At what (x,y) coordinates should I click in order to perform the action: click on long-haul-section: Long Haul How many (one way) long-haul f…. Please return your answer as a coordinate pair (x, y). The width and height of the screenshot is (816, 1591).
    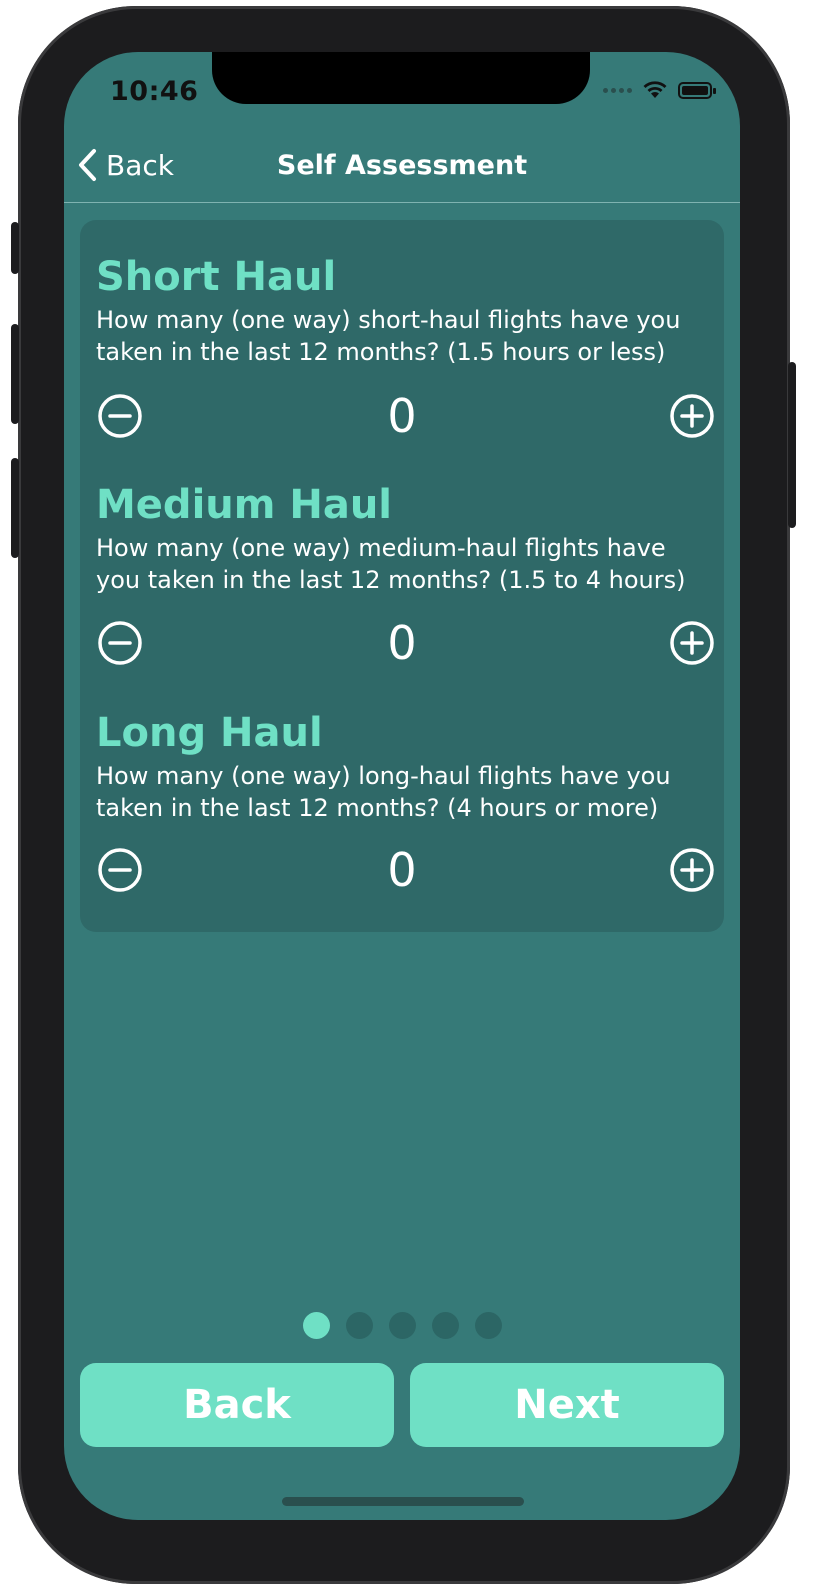
    Looking at the image, I should click on (405, 803).